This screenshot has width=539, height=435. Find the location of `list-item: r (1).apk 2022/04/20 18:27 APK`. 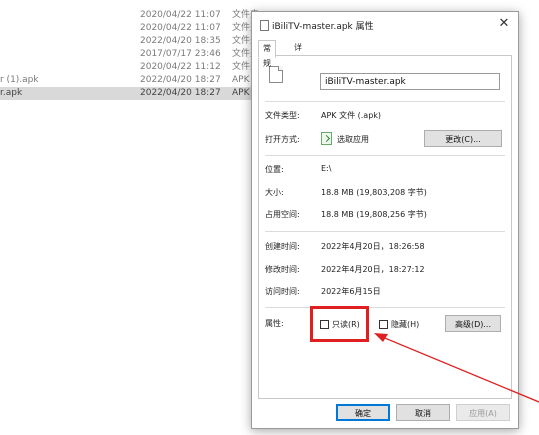

list-item: r (1).apk 2022/04/20 18:27 APK is located at coordinates (130, 80).